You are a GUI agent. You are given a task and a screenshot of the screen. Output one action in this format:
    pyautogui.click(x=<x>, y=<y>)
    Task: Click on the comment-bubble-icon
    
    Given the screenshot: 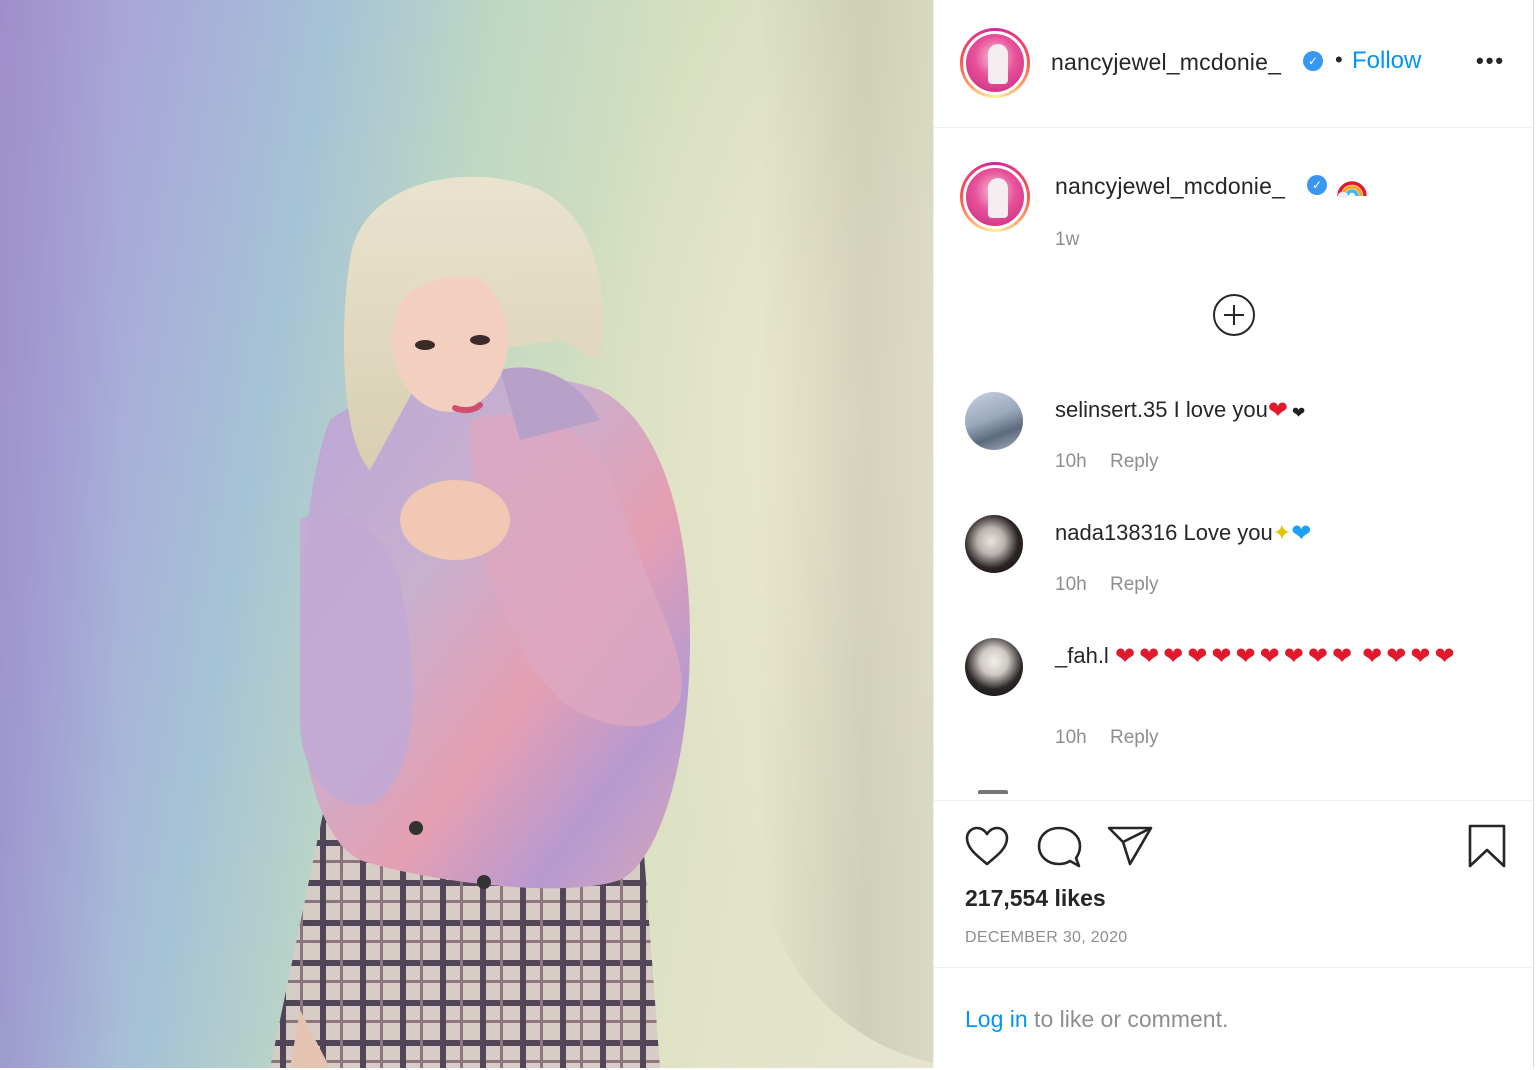 What is the action you would take?
    pyautogui.click(x=1059, y=847)
    